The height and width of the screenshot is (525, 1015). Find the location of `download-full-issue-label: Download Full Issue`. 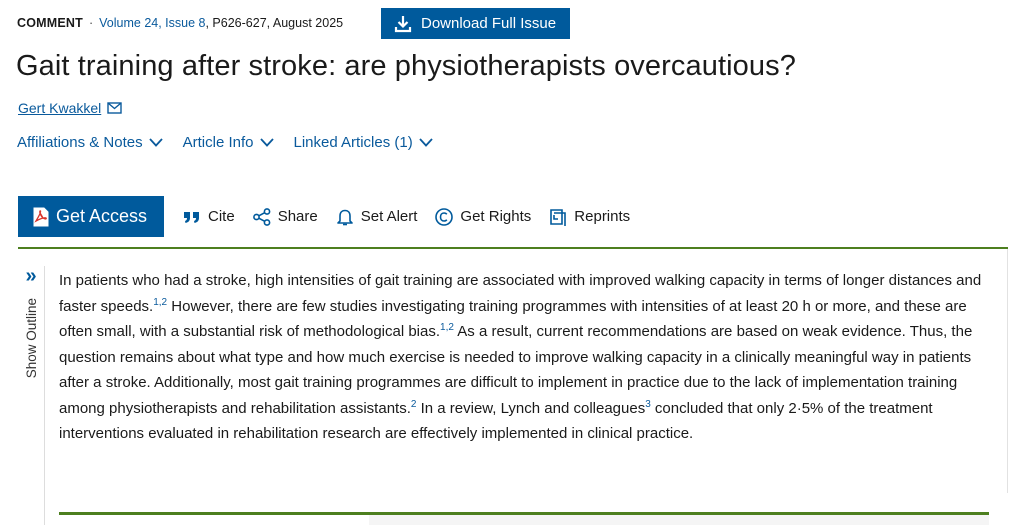

download-full-issue-label: Download Full Issue is located at coordinates (489, 23).